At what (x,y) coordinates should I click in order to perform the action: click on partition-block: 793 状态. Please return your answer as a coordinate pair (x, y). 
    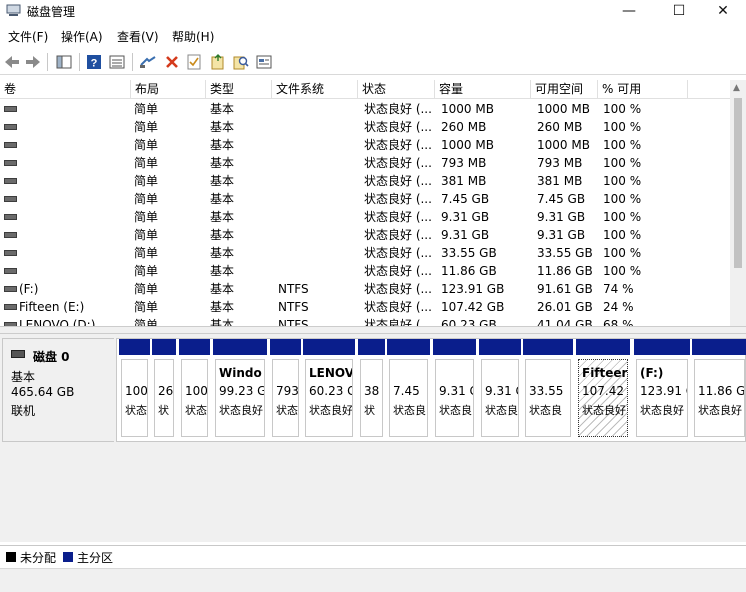
    Looking at the image, I should click on (285, 390).